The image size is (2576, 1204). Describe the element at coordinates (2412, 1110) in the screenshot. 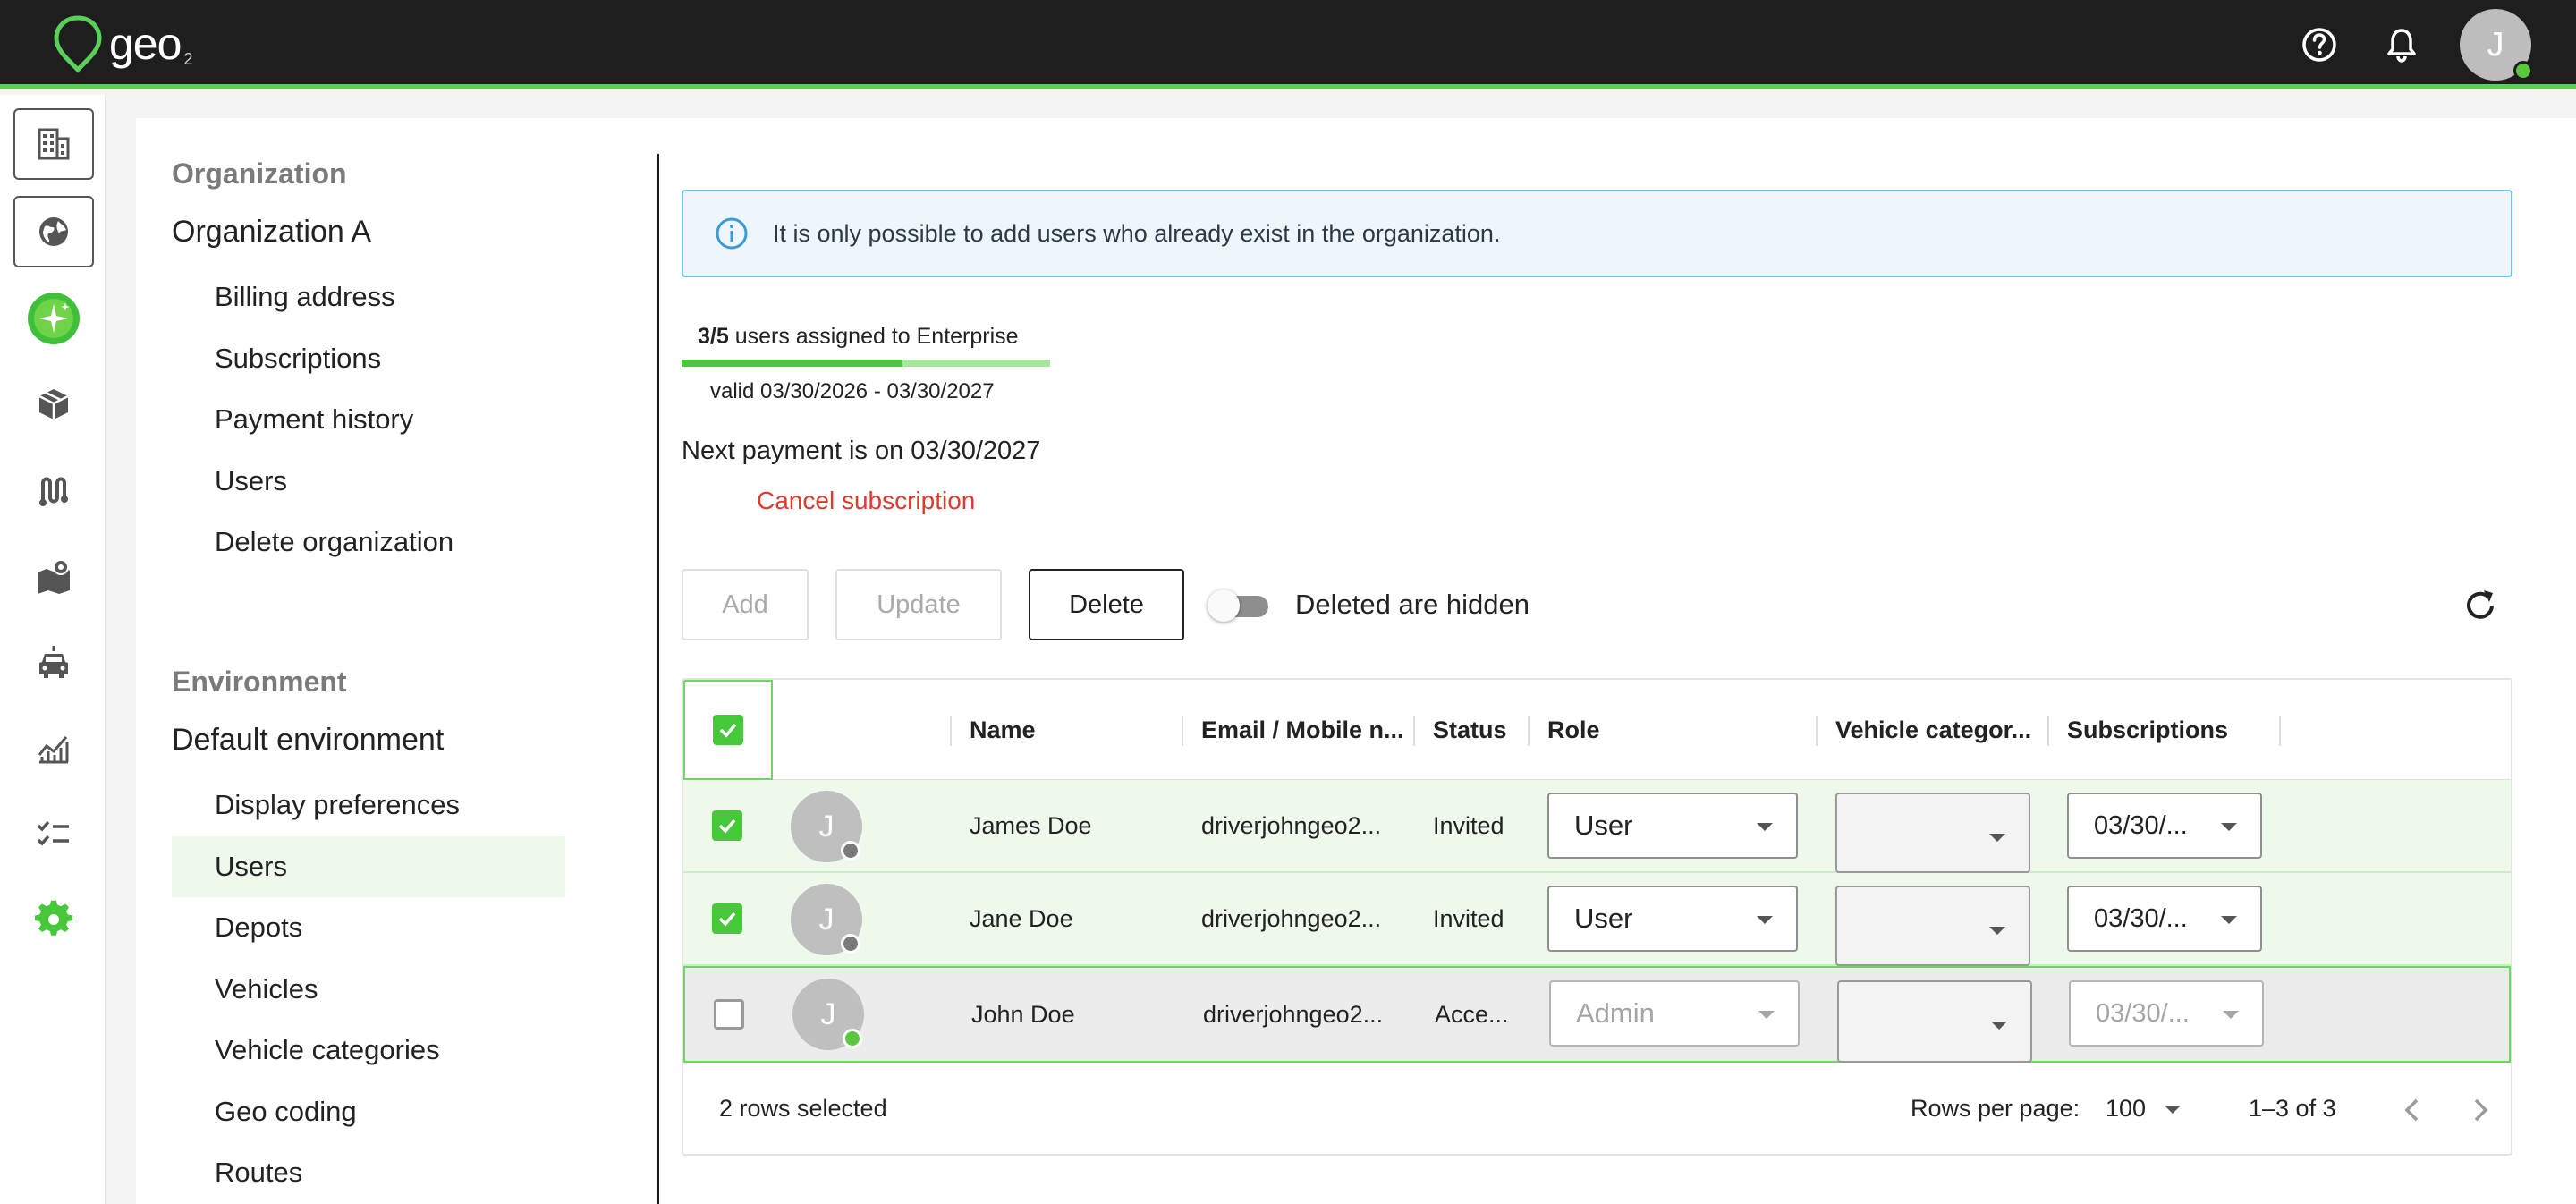

I see `chevron-left-icon` at that location.